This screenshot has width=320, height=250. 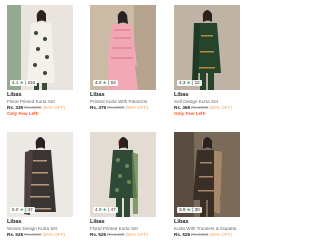 I want to click on product-image: 3.9 ★ | 30, so click(x=207, y=174).